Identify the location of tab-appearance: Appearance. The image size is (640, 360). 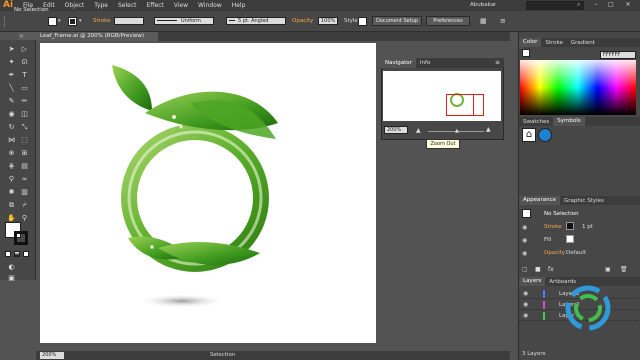
(540, 200).